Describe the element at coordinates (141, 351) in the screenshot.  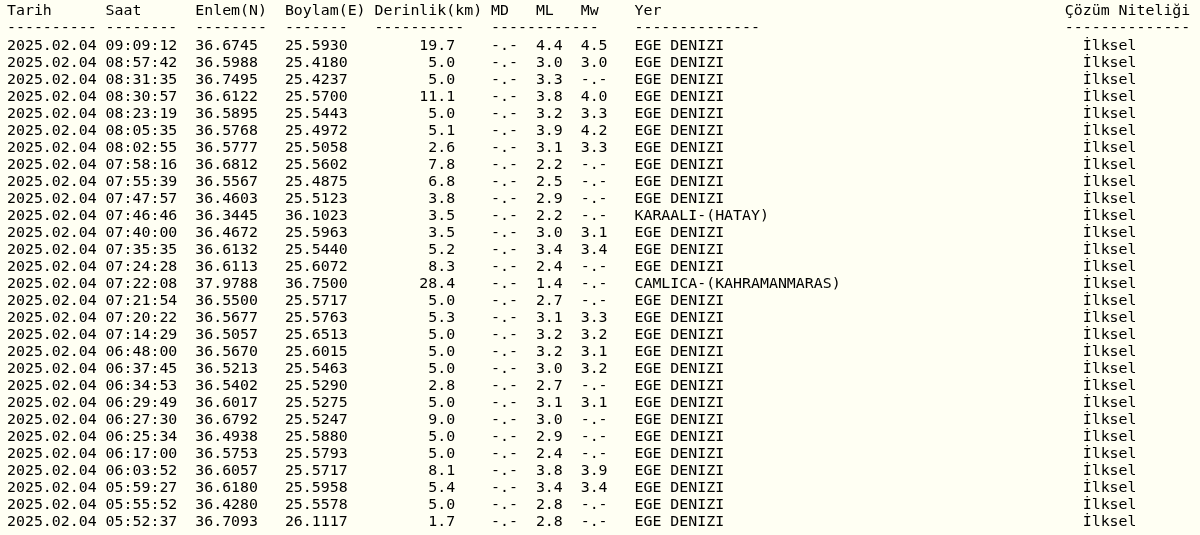
I see `table-cell: 06:48:00` at that location.